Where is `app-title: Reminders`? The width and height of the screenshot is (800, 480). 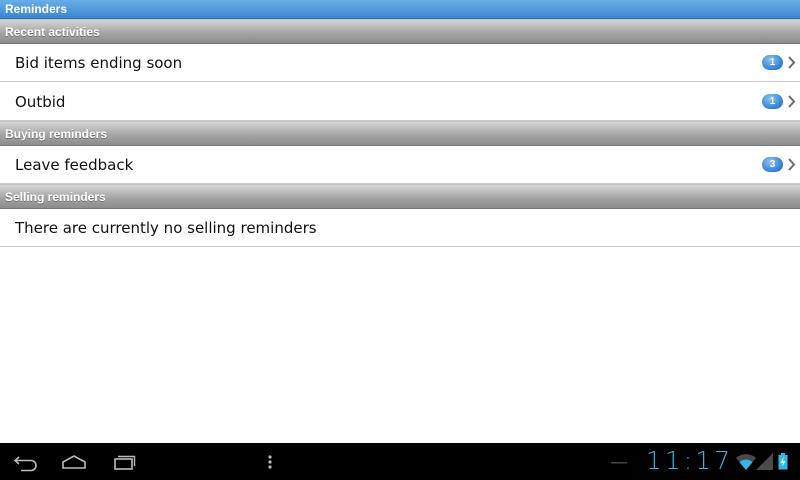 app-title: Reminders is located at coordinates (36, 9).